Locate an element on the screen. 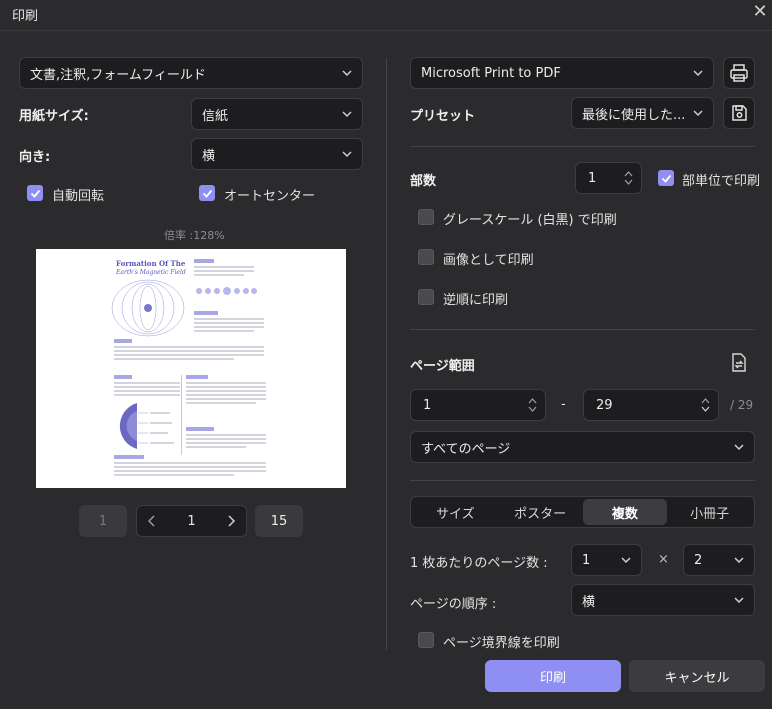 This screenshot has height=709, width=772. page-range-swap-icon is located at coordinates (739, 363).